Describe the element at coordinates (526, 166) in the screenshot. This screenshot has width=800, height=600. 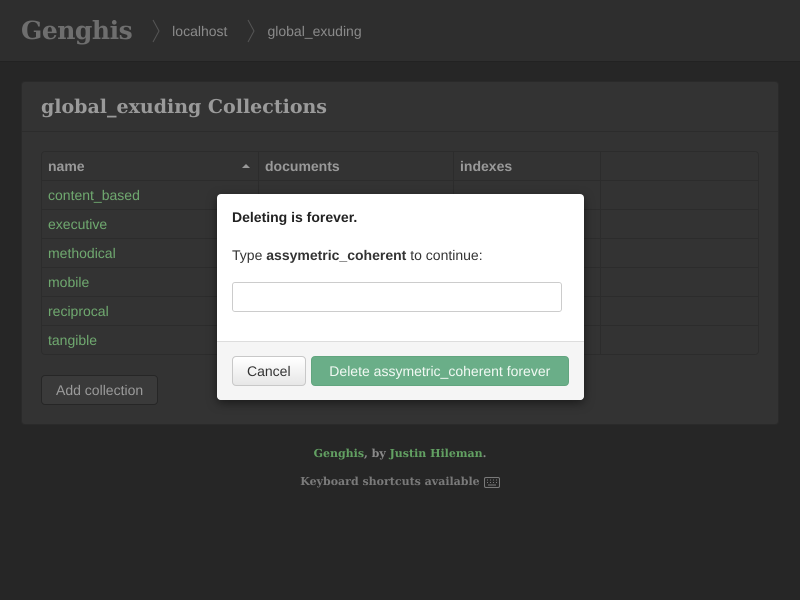
I see `column-header: indexes` at that location.